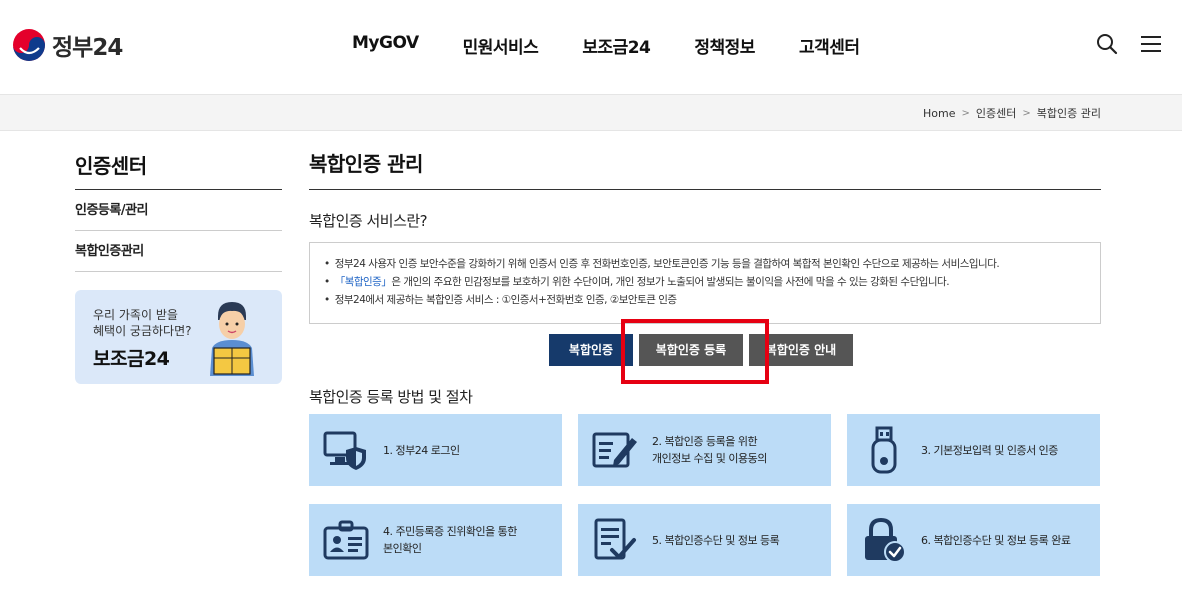  I want to click on step-text: 1. 정부24 로그인, so click(421, 450).